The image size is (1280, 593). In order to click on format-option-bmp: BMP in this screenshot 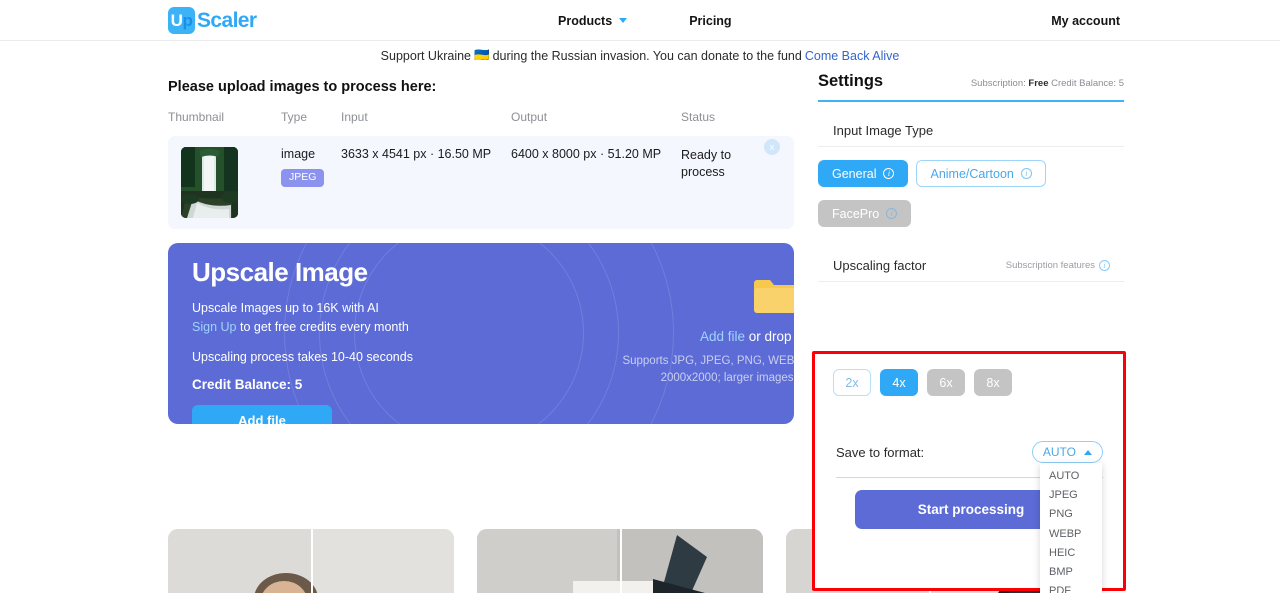, I will do `click(1071, 572)`.